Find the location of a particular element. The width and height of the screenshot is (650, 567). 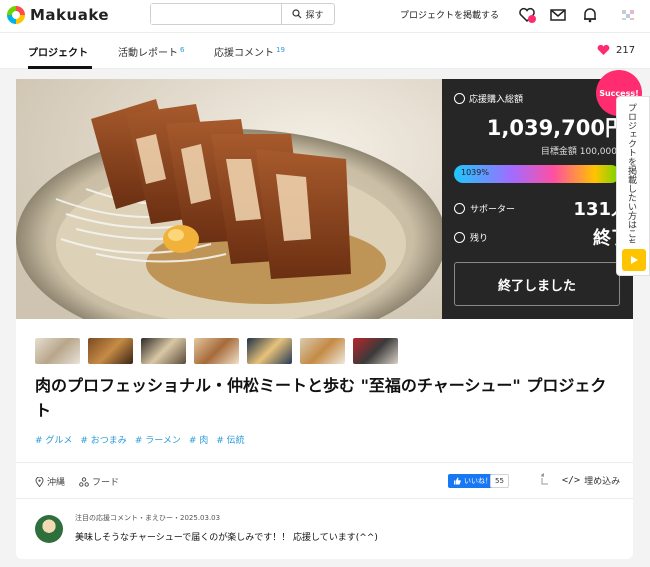

project-meta: 沖縄 フード is located at coordinates (77, 481).